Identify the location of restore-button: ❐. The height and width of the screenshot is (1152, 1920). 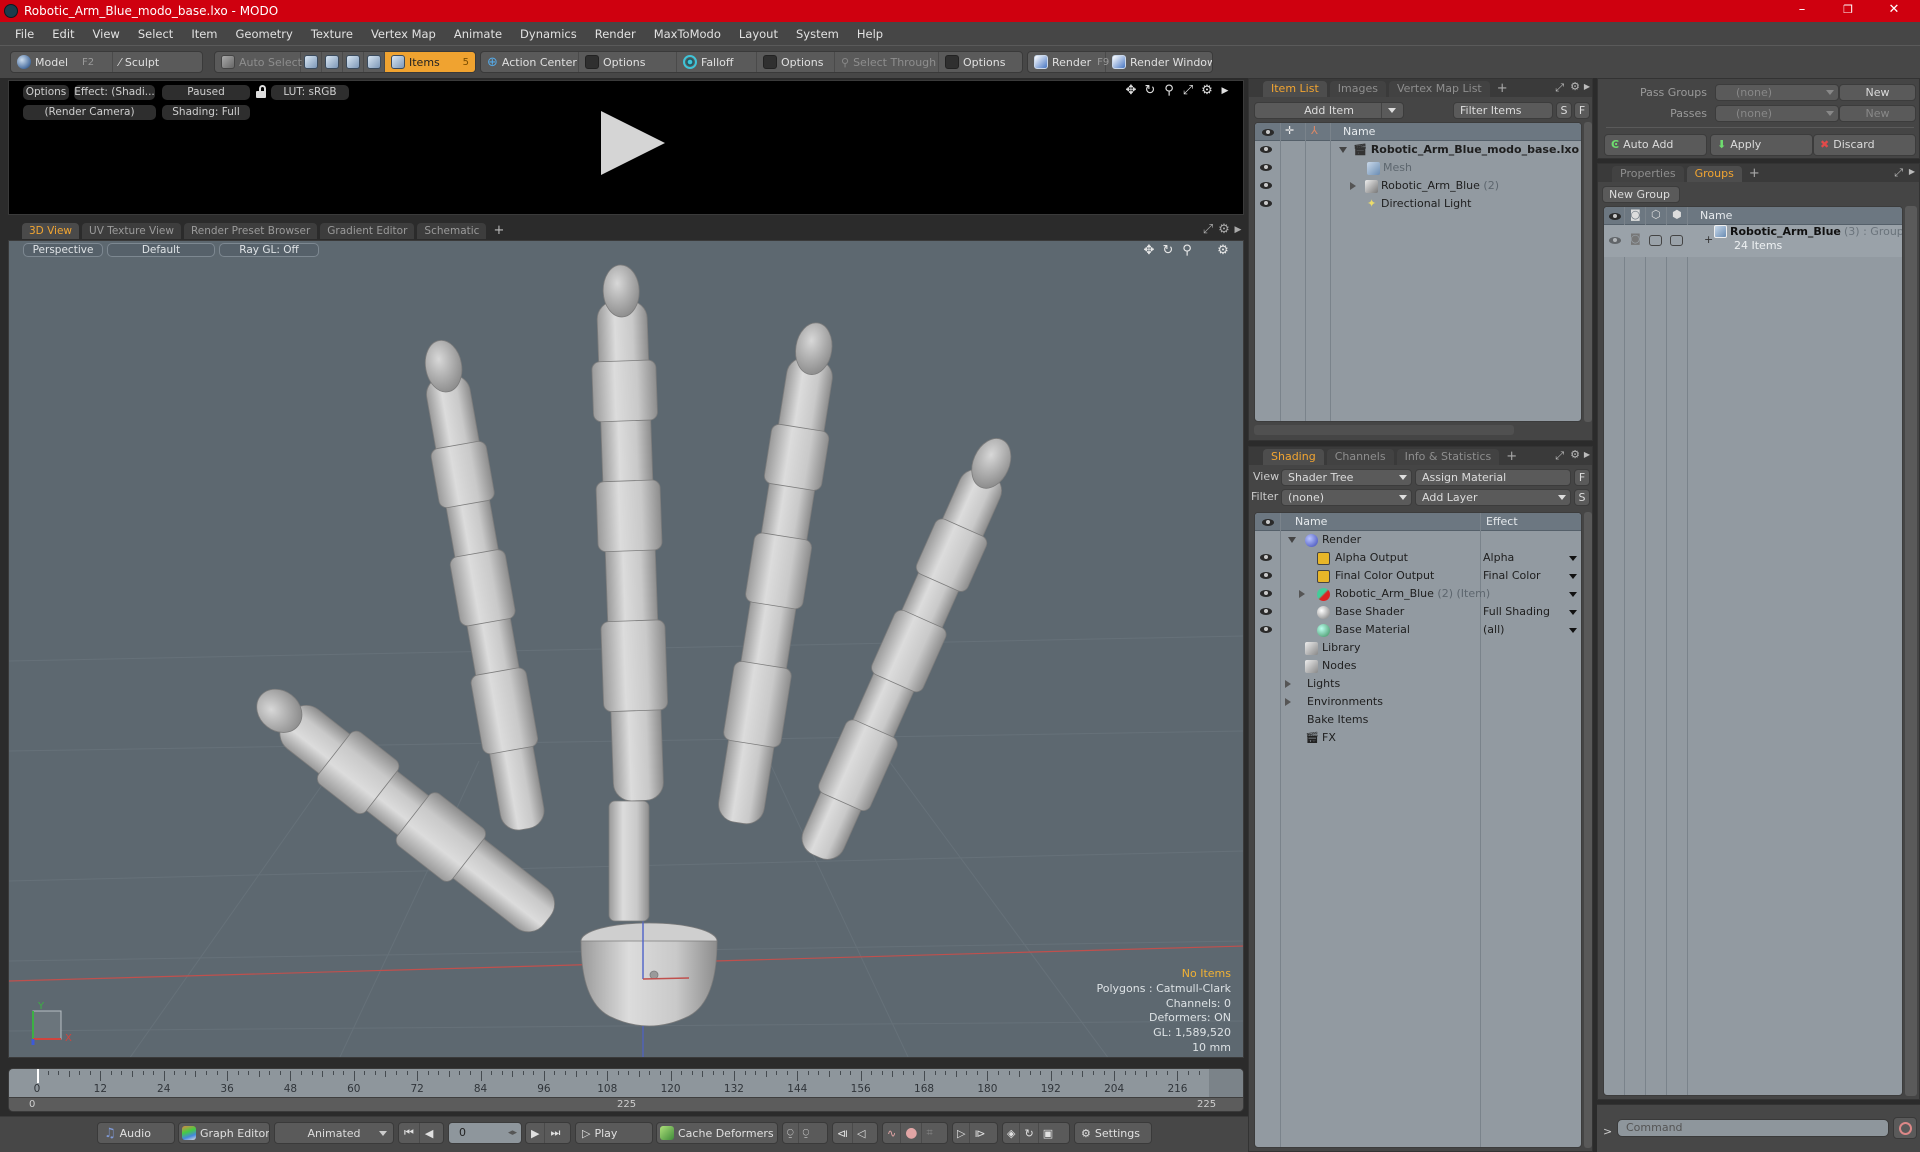
(1848, 11).